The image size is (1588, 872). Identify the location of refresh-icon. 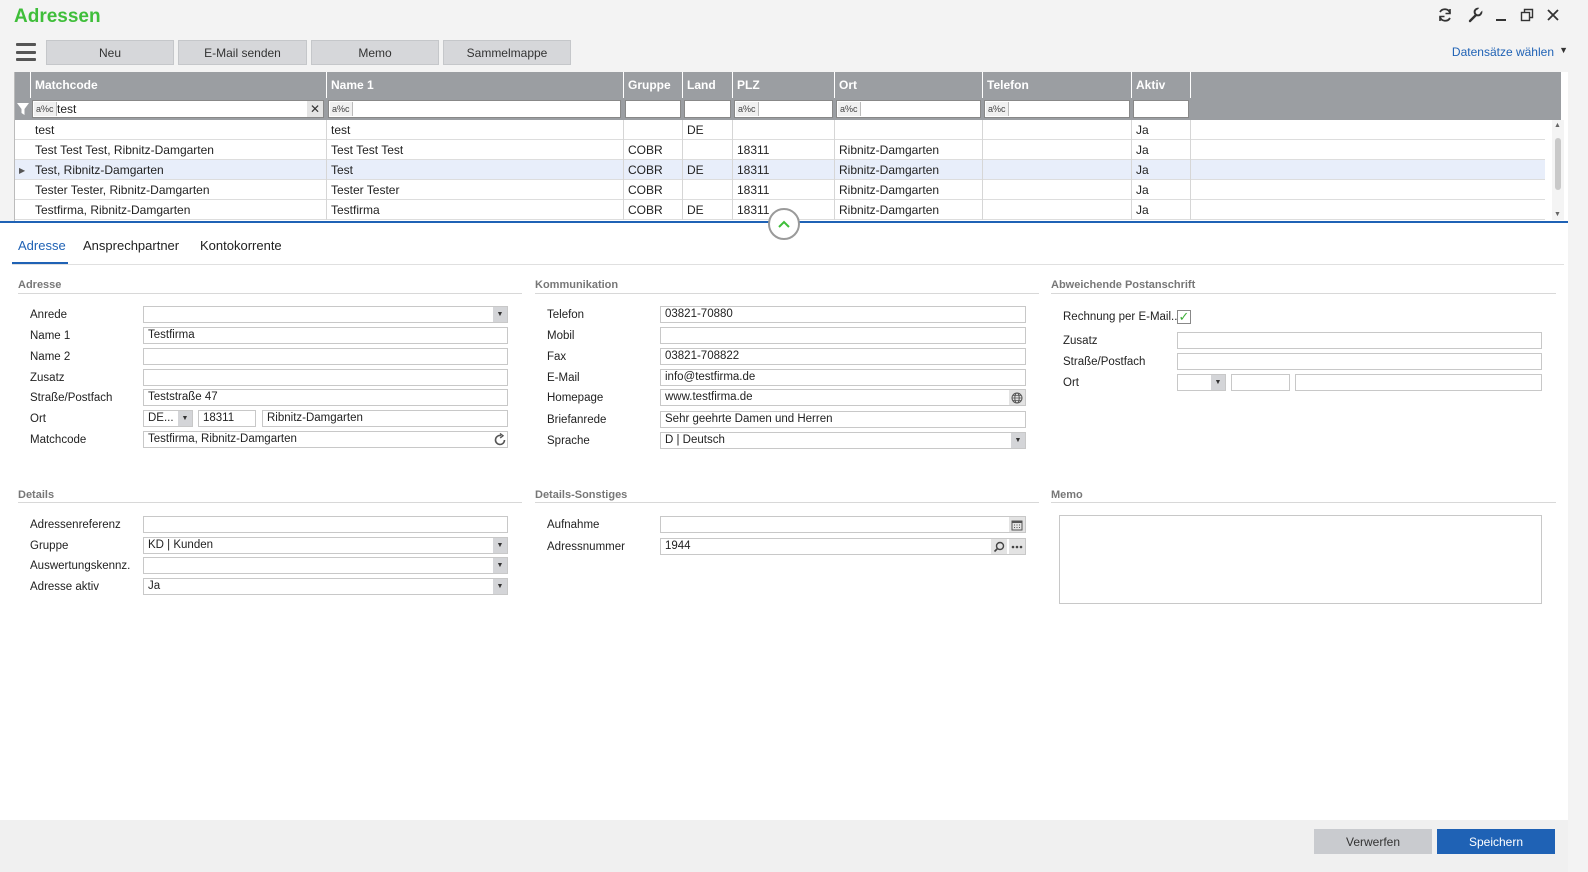
(1445, 15).